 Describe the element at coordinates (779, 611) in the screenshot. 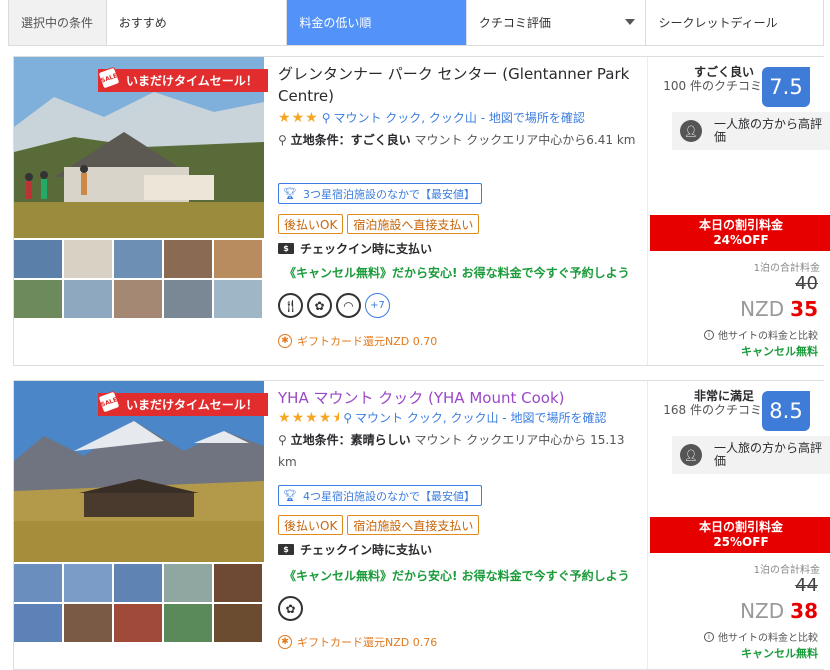

I see `current-price: NZD 38` at that location.